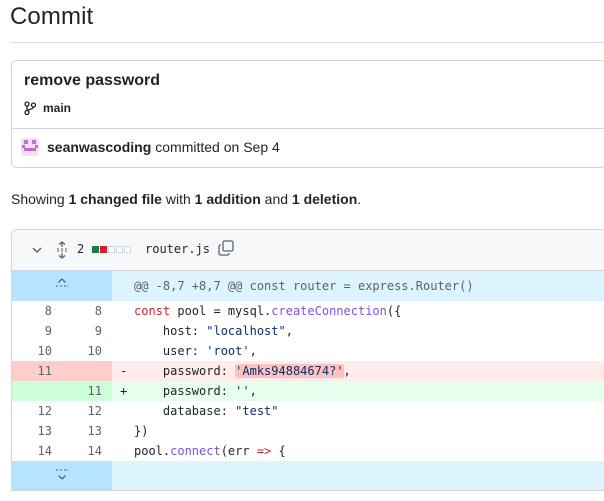 This screenshot has height=501, width=604. I want to click on diff-sign: +, so click(124, 391).